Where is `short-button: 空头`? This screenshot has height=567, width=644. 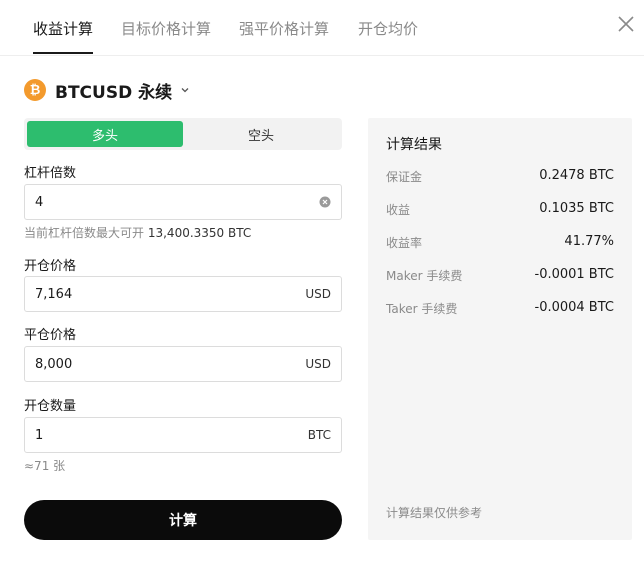
short-button: 空头 is located at coordinates (261, 134).